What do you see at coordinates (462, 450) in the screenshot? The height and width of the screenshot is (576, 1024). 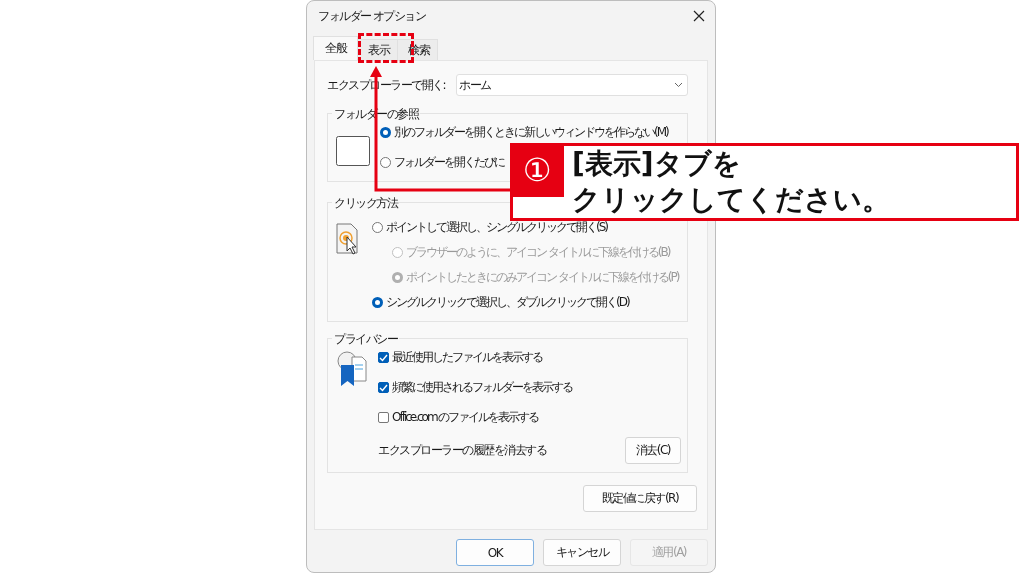 I see `clear-history-label: エクスプローラーの履歴を消去する` at bounding box center [462, 450].